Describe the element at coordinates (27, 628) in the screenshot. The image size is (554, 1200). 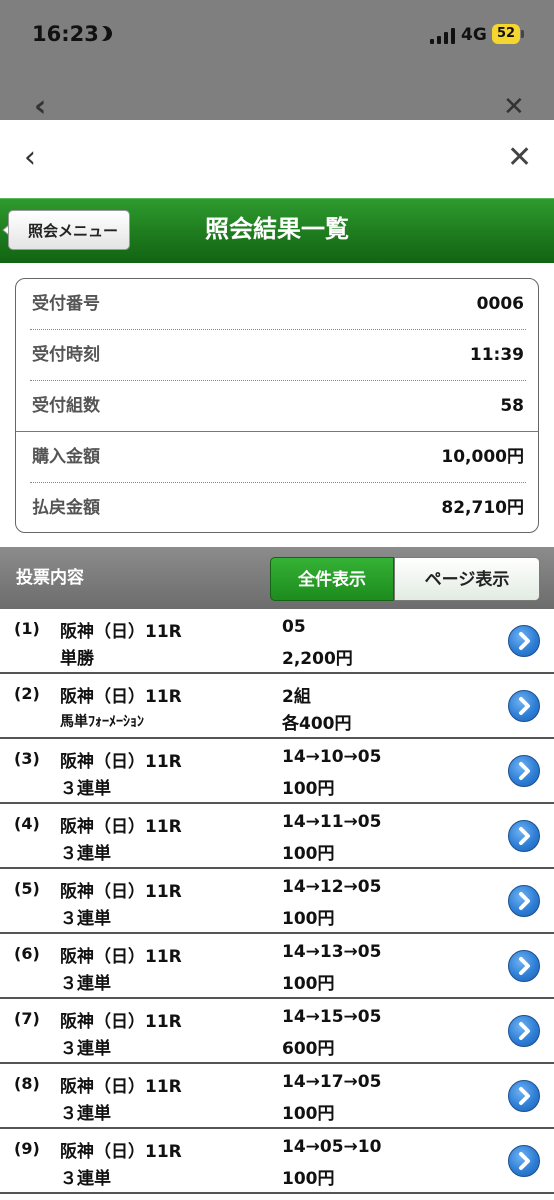
I see `bet-number: (1)` at that location.